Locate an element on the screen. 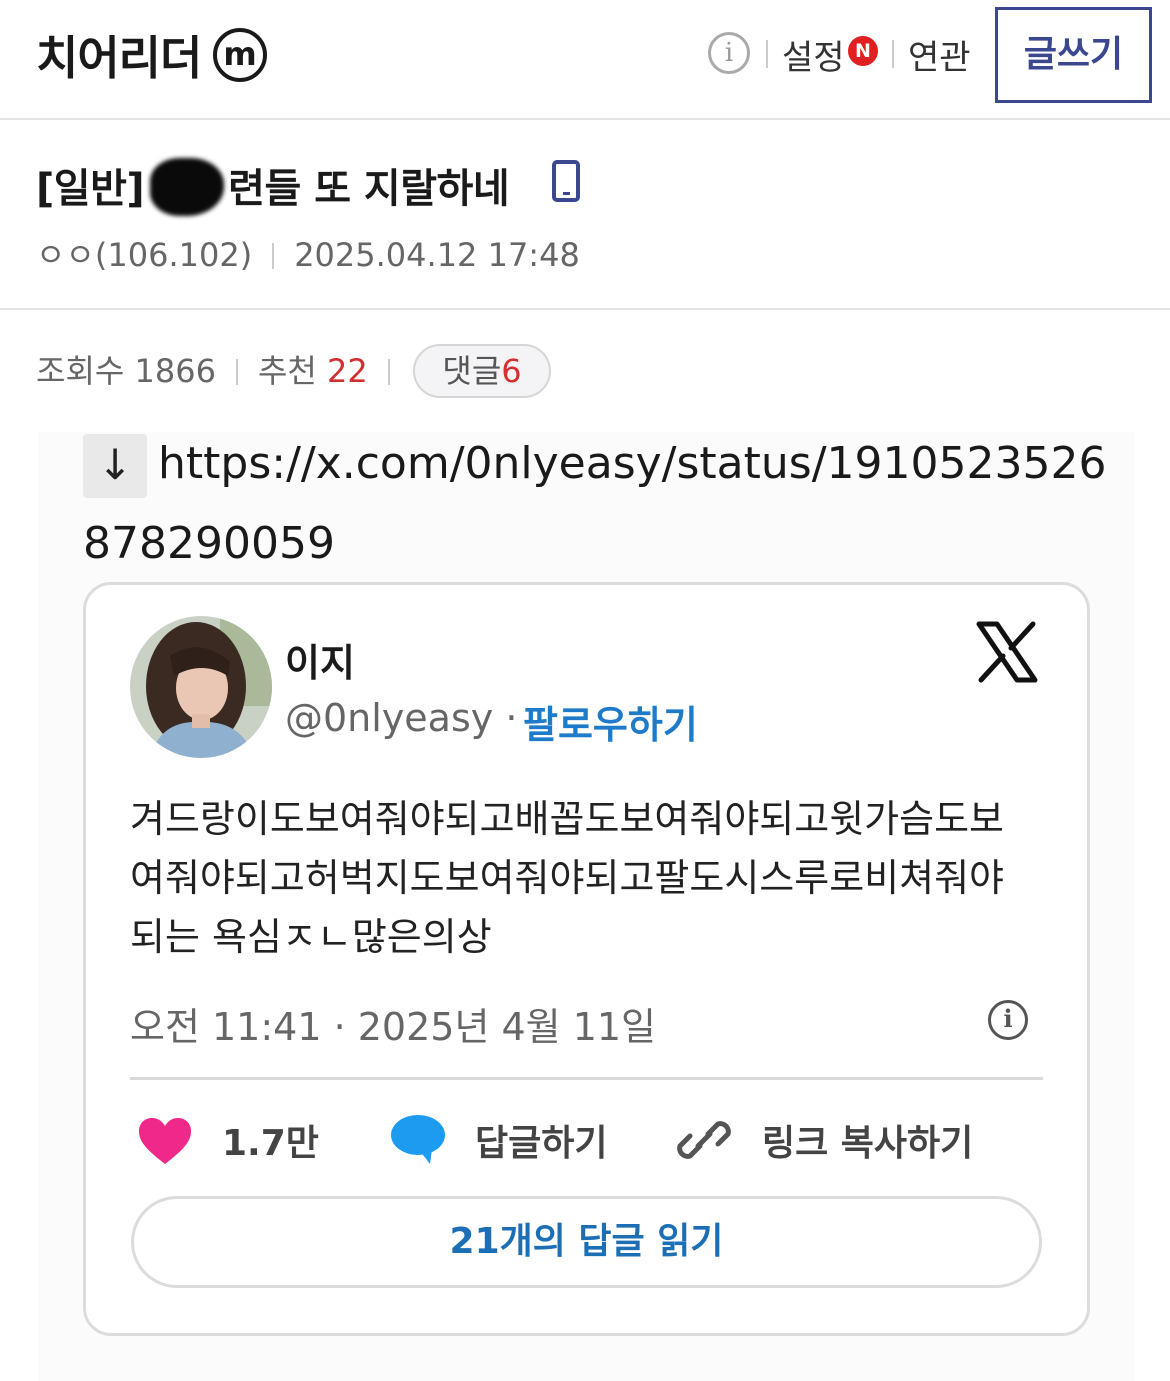  views-label: 조회수 is located at coordinates (80, 371).